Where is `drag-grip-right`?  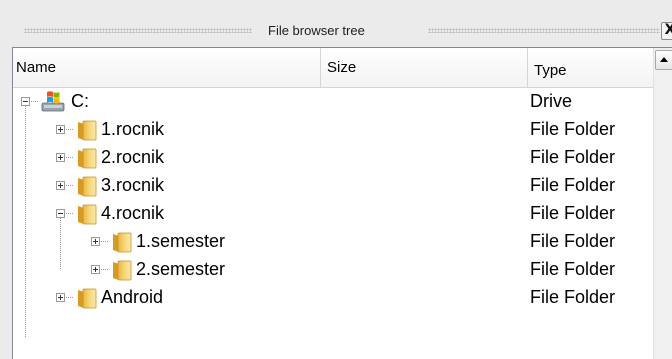 drag-grip-right is located at coordinates (544, 30).